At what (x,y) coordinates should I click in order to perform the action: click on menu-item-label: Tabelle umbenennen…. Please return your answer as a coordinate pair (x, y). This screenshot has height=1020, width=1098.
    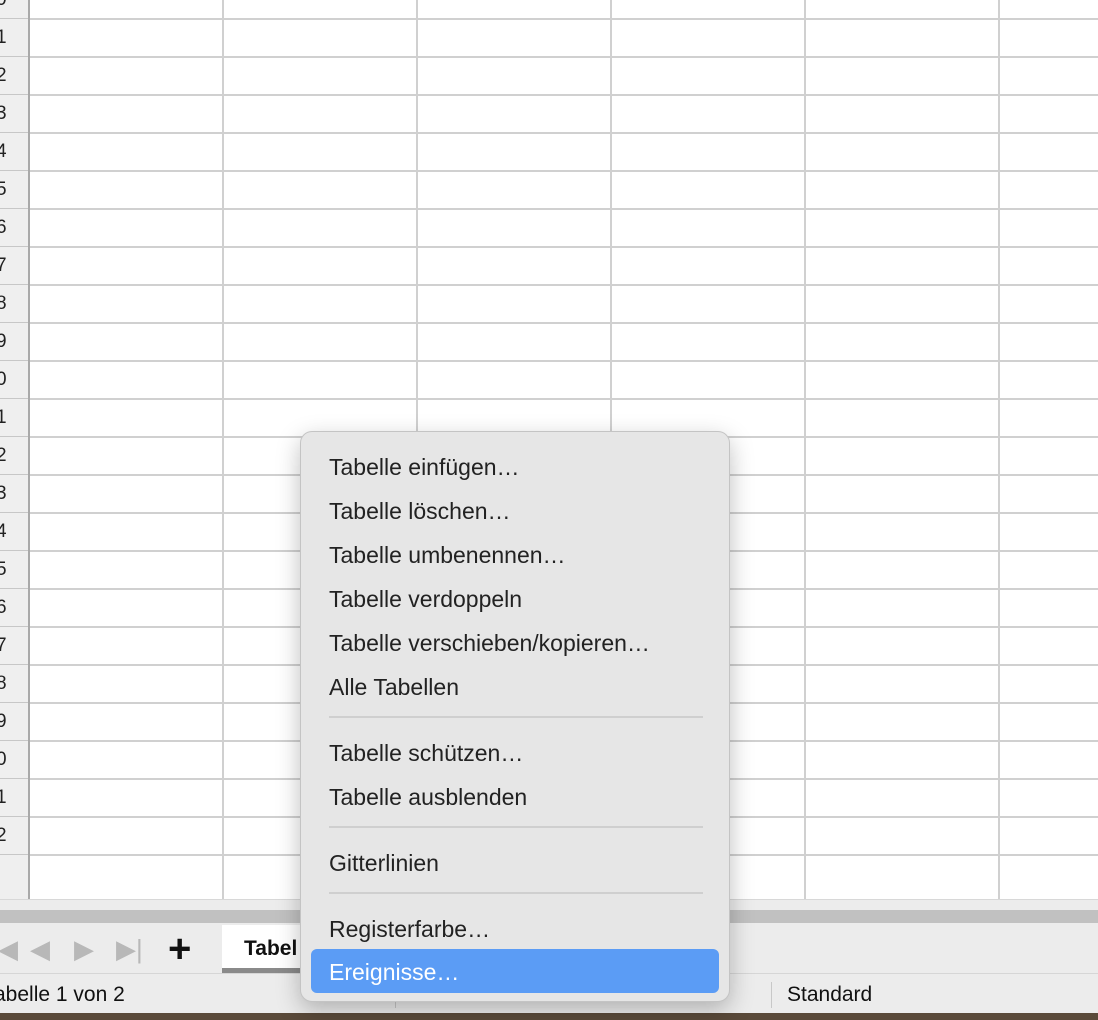
    Looking at the image, I should click on (447, 555).